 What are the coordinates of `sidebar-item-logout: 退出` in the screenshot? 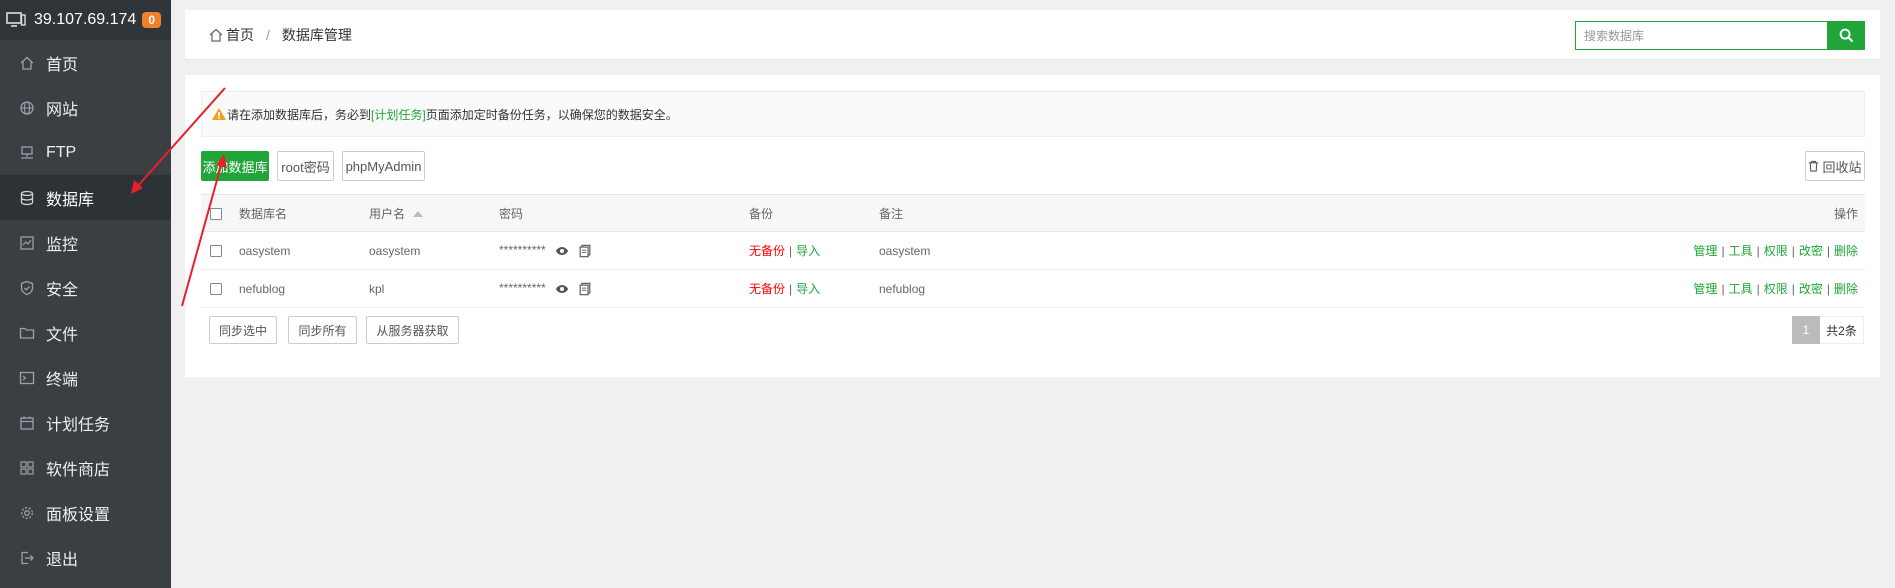 It's located at (85, 557).